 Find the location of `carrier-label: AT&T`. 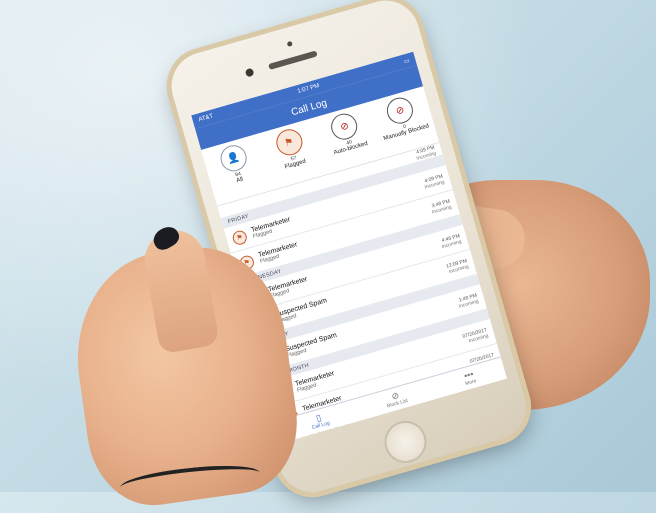

carrier-label: AT&T is located at coordinates (206, 118).